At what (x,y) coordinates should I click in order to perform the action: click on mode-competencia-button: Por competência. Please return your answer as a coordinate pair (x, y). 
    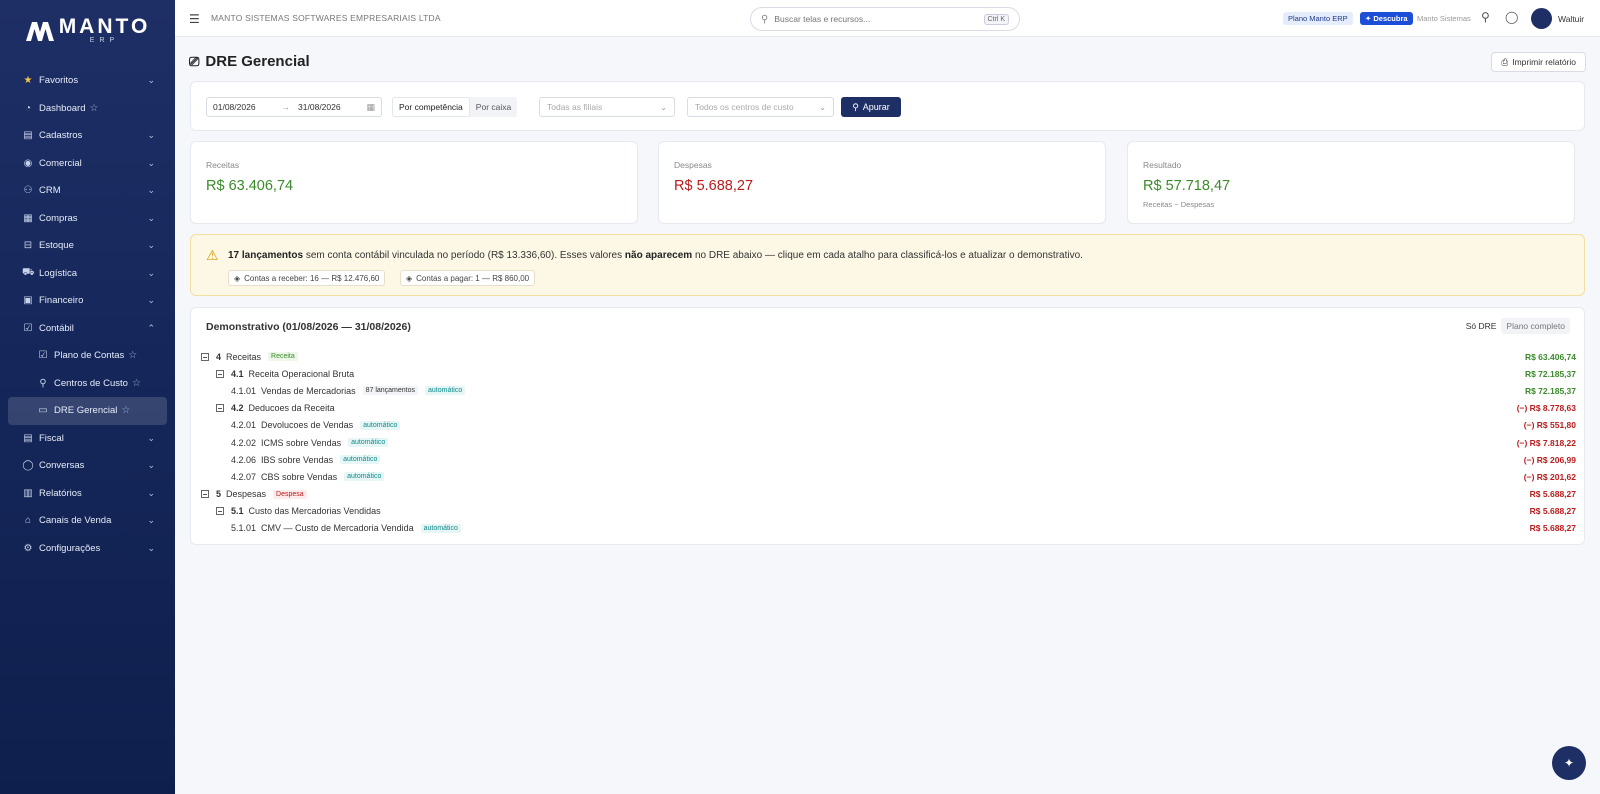
    Looking at the image, I should click on (431, 107).